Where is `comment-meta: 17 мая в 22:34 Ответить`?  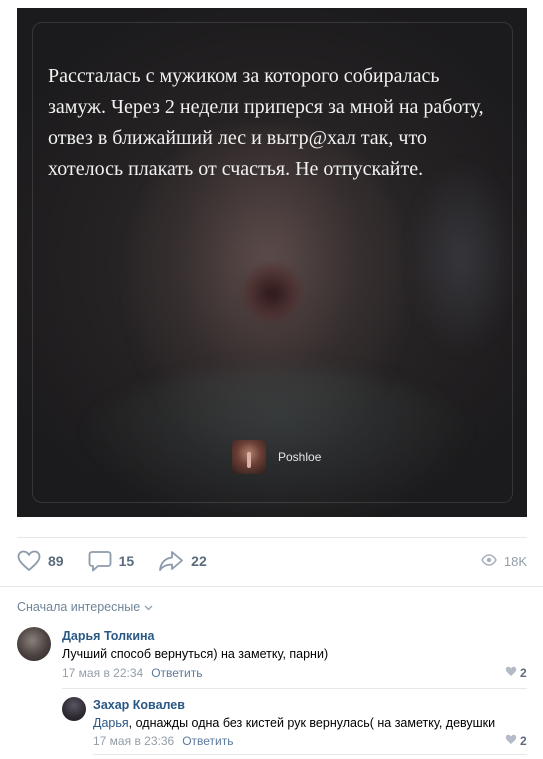
comment-meta: 17 мая в 22:34 Ответить is located at coordinates (132, 673).